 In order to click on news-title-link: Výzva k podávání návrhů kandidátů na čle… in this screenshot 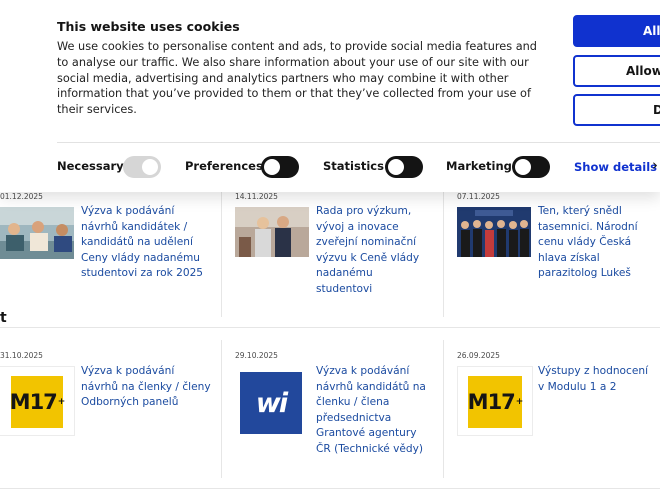, I will do `click(375, 410)`.